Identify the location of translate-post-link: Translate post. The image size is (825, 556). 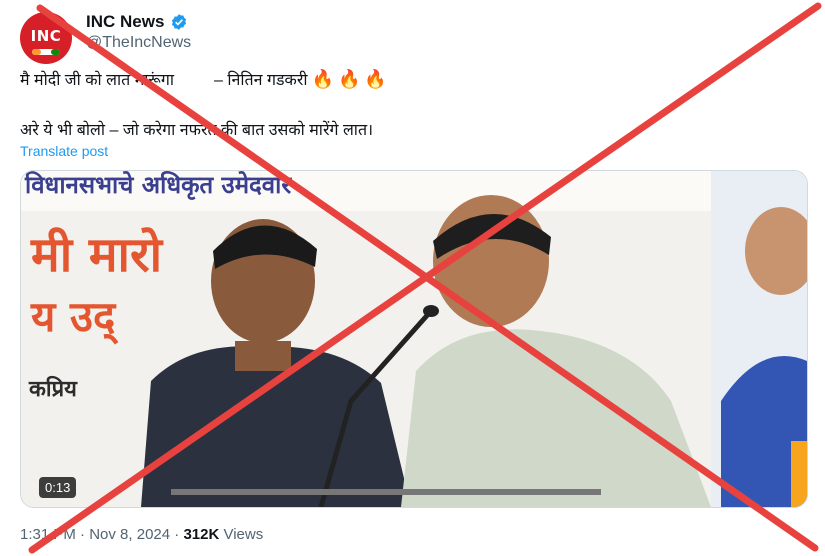
(64, 151).